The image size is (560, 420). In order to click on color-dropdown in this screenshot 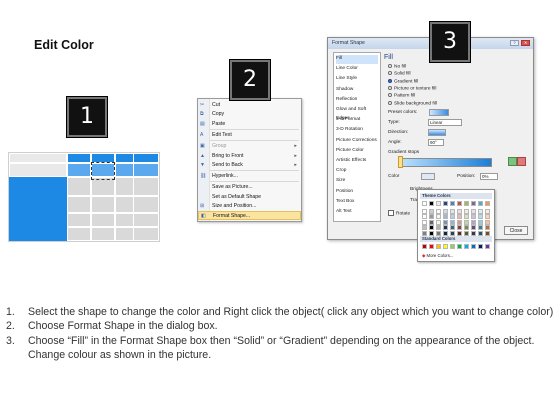, I will do `click(428, 176)`.